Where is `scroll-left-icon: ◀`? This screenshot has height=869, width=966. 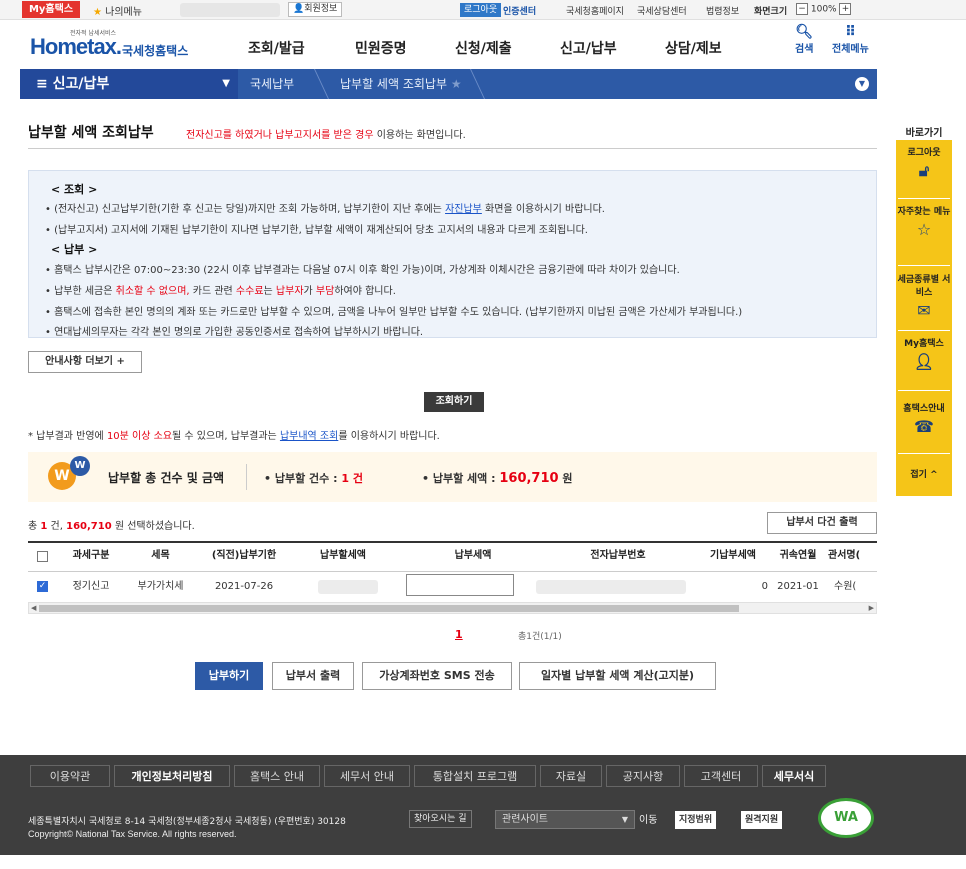
scroll-left-icon: ◀ is located at coordinates (33, 608).